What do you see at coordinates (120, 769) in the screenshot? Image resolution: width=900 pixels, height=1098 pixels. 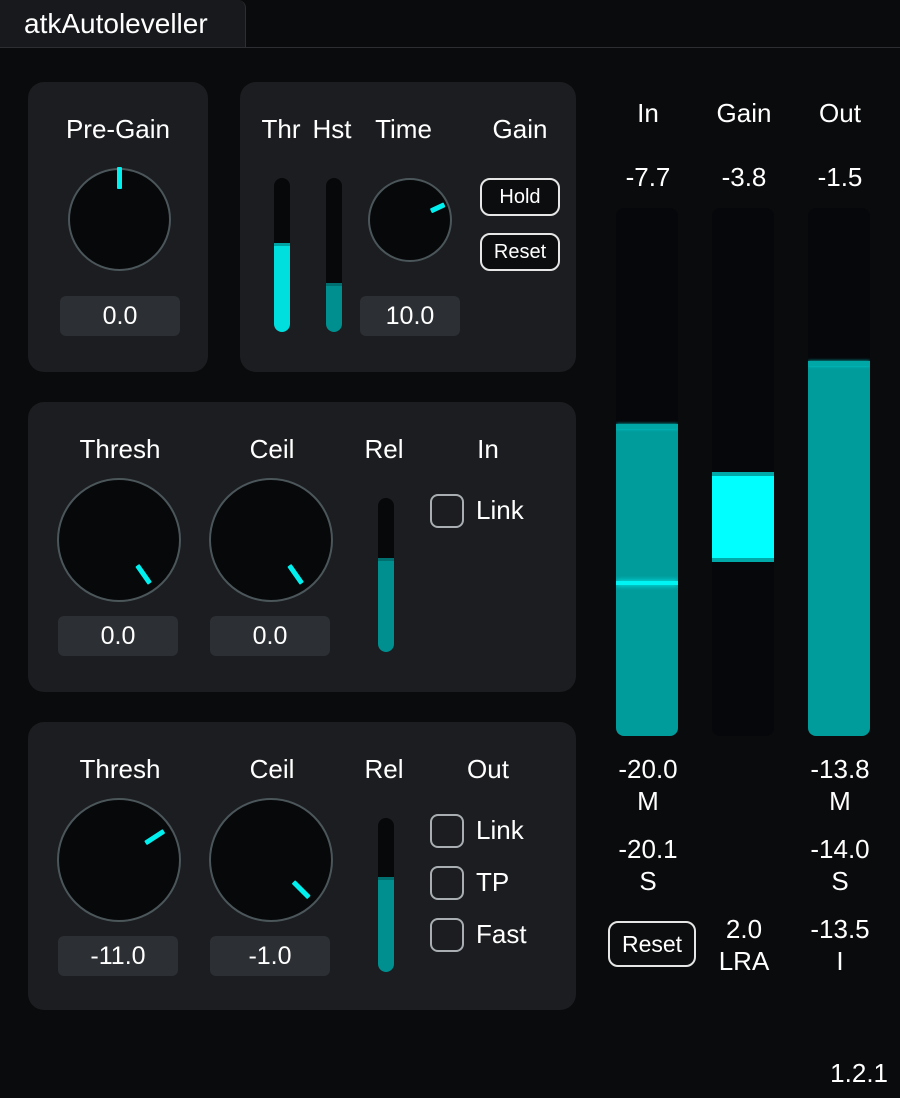 I see `out-thresh-label: Thresh` at bounding box center [120, 769].